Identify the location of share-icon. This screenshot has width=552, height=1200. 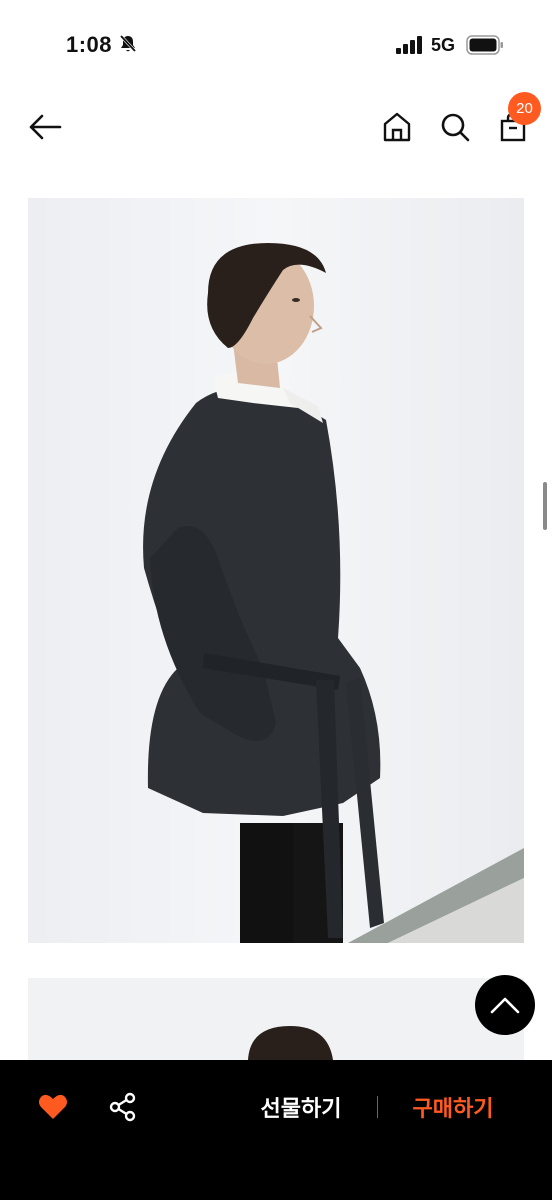
(122, 1107).